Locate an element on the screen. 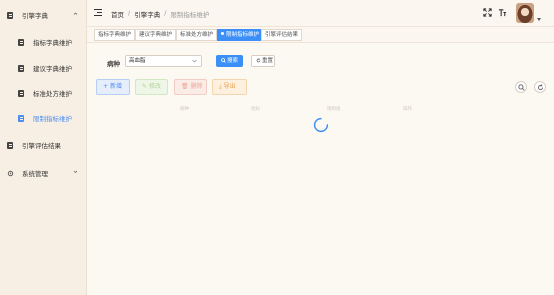 The height and width of the screenshot is (295, 554). chevron-up-icon is located at coordinates (75, 13).